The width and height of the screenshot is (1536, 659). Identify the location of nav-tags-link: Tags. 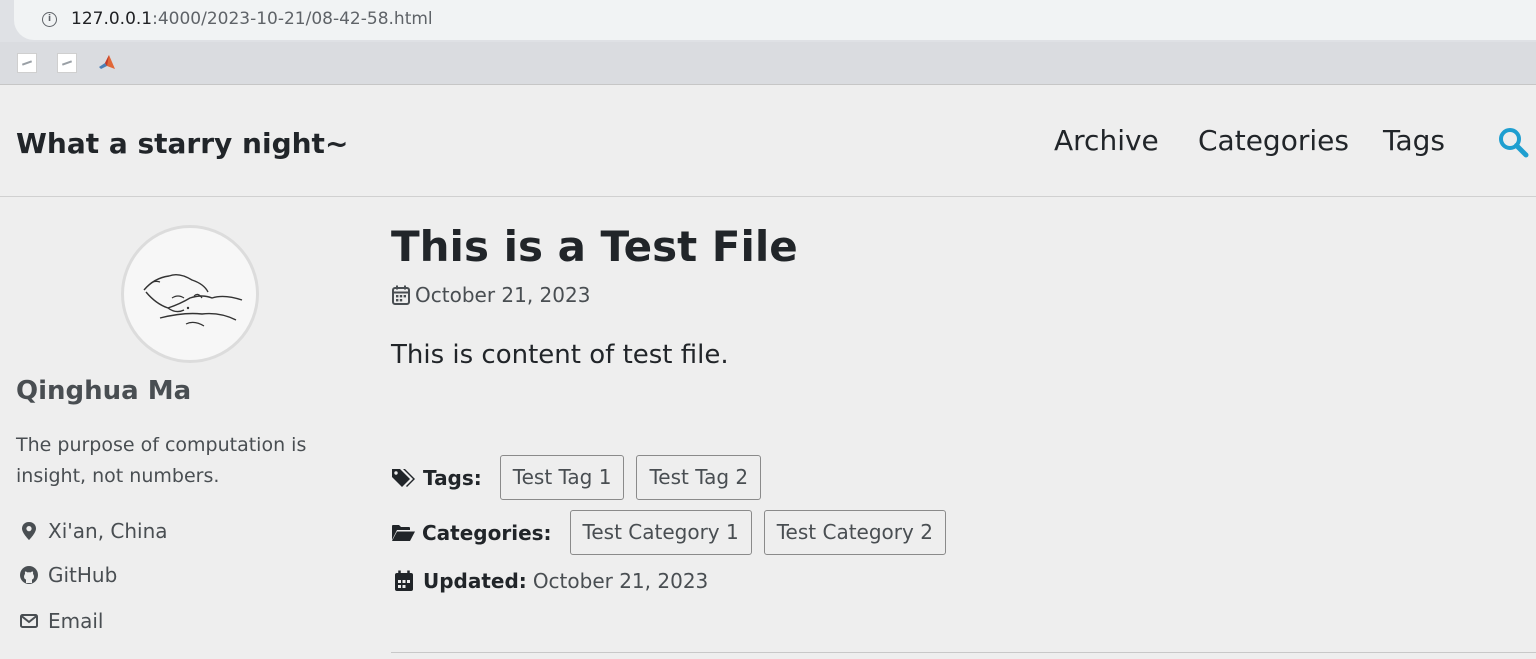
(1414, 140).